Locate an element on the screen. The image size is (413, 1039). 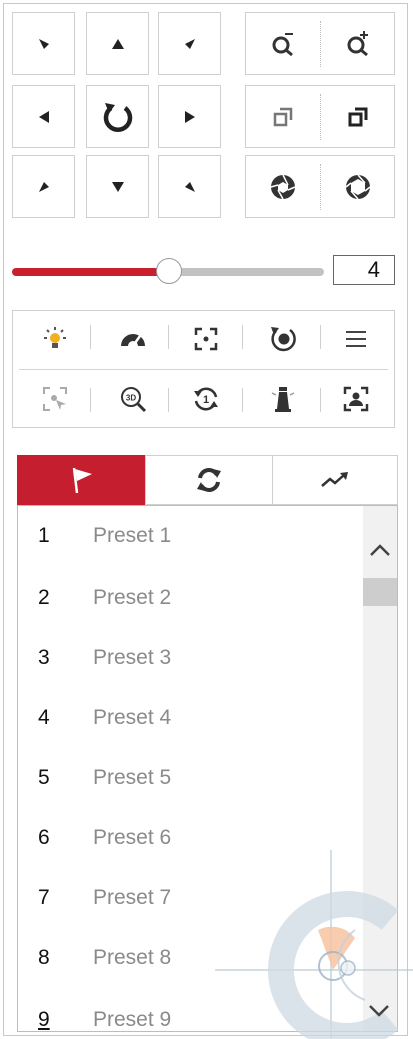
list-item: 4 Preset 4 is located at coordinates (190, 718).